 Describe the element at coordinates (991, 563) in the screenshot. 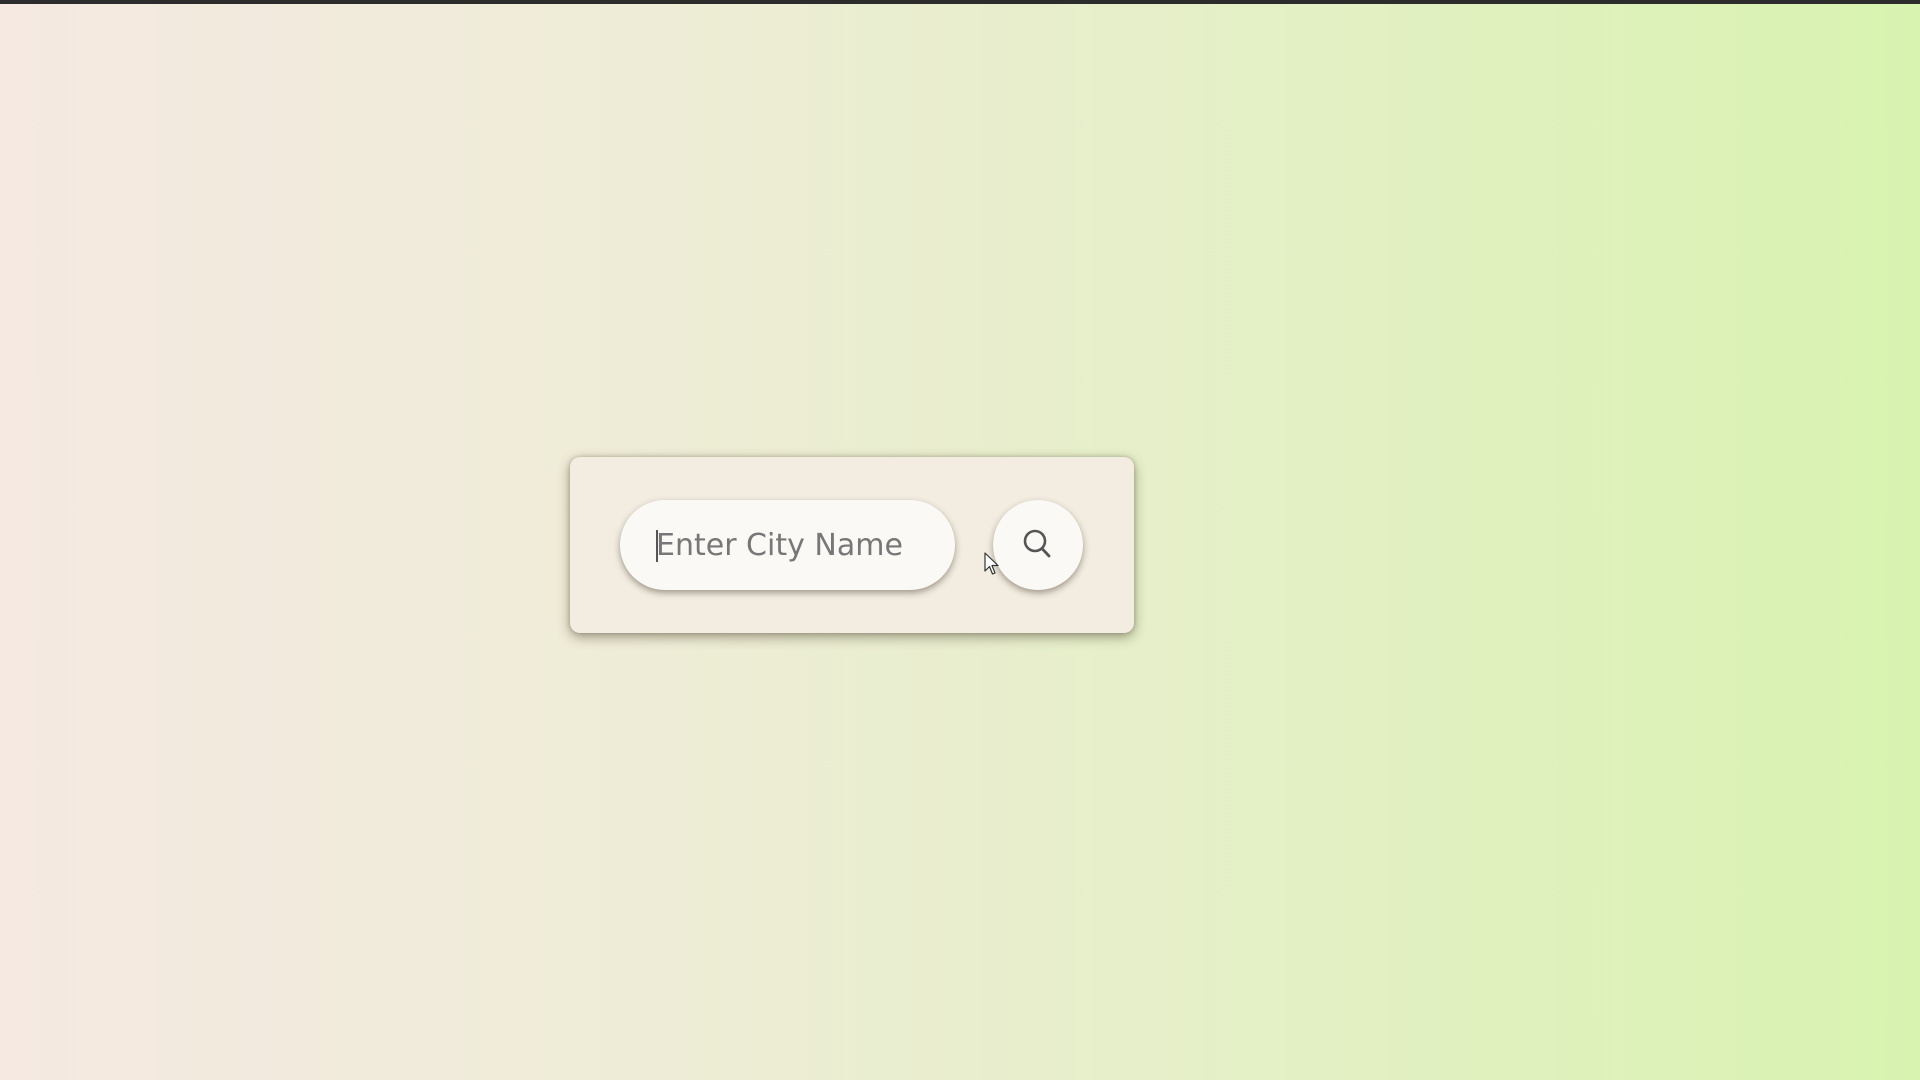

I see `mouse-cursor-icon` at that location.